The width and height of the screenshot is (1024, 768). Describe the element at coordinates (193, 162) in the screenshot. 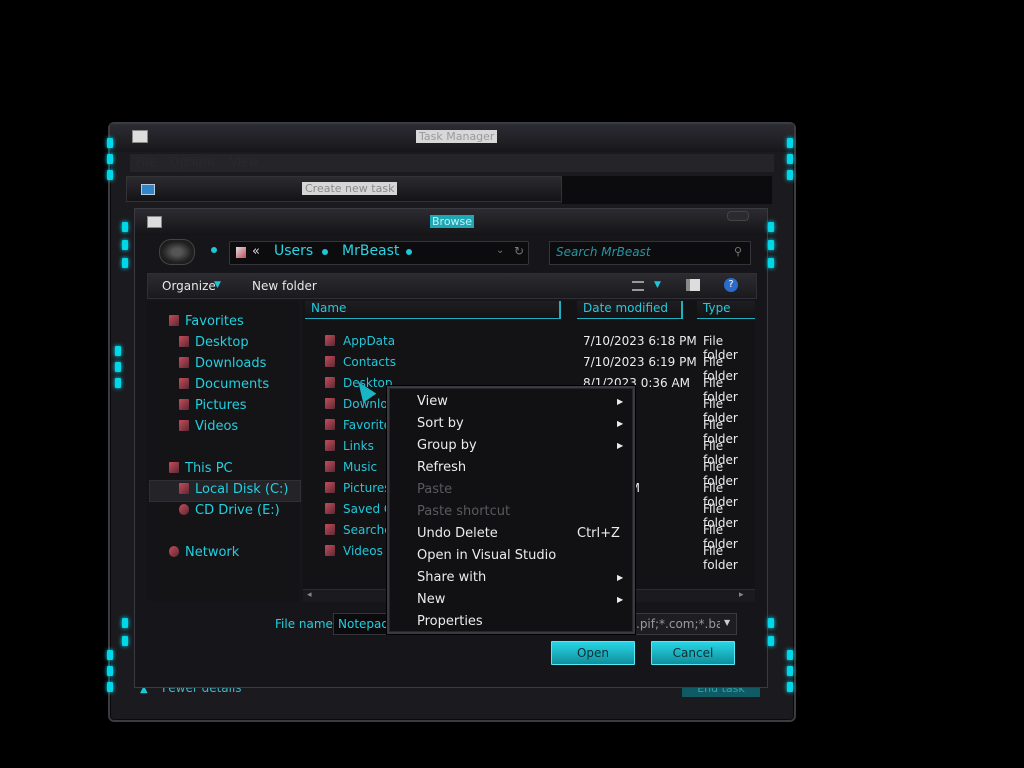

I see `menu-options: Options` at that location.